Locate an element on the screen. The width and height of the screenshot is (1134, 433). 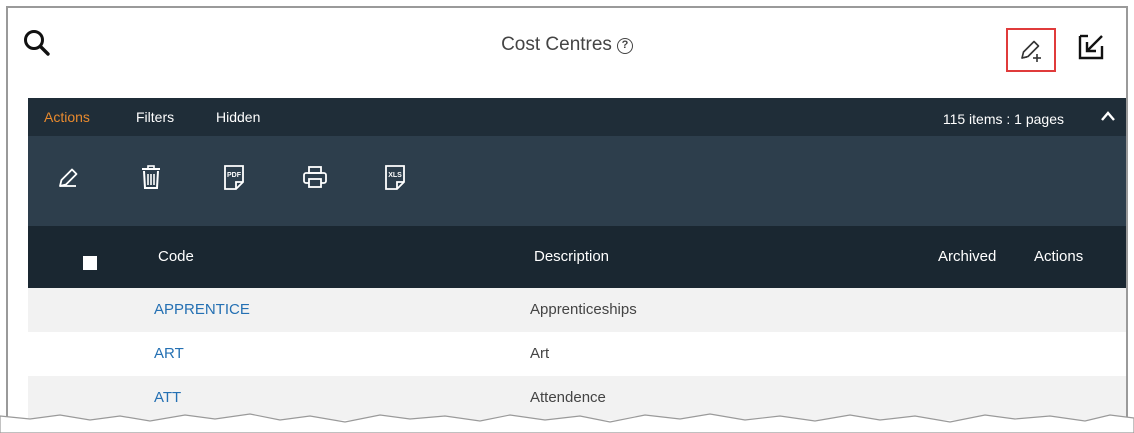
column-archived: Archived is located at coordinates (967, 256).